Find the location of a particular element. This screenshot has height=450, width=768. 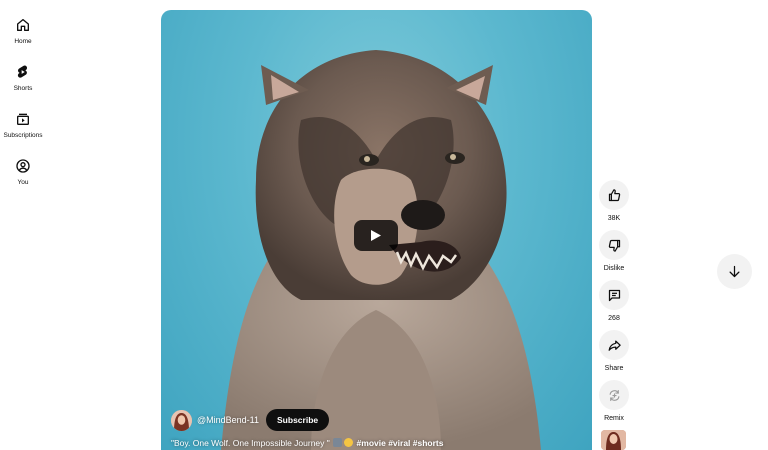

comment-count: 268 is located at coordinates (614, 318).